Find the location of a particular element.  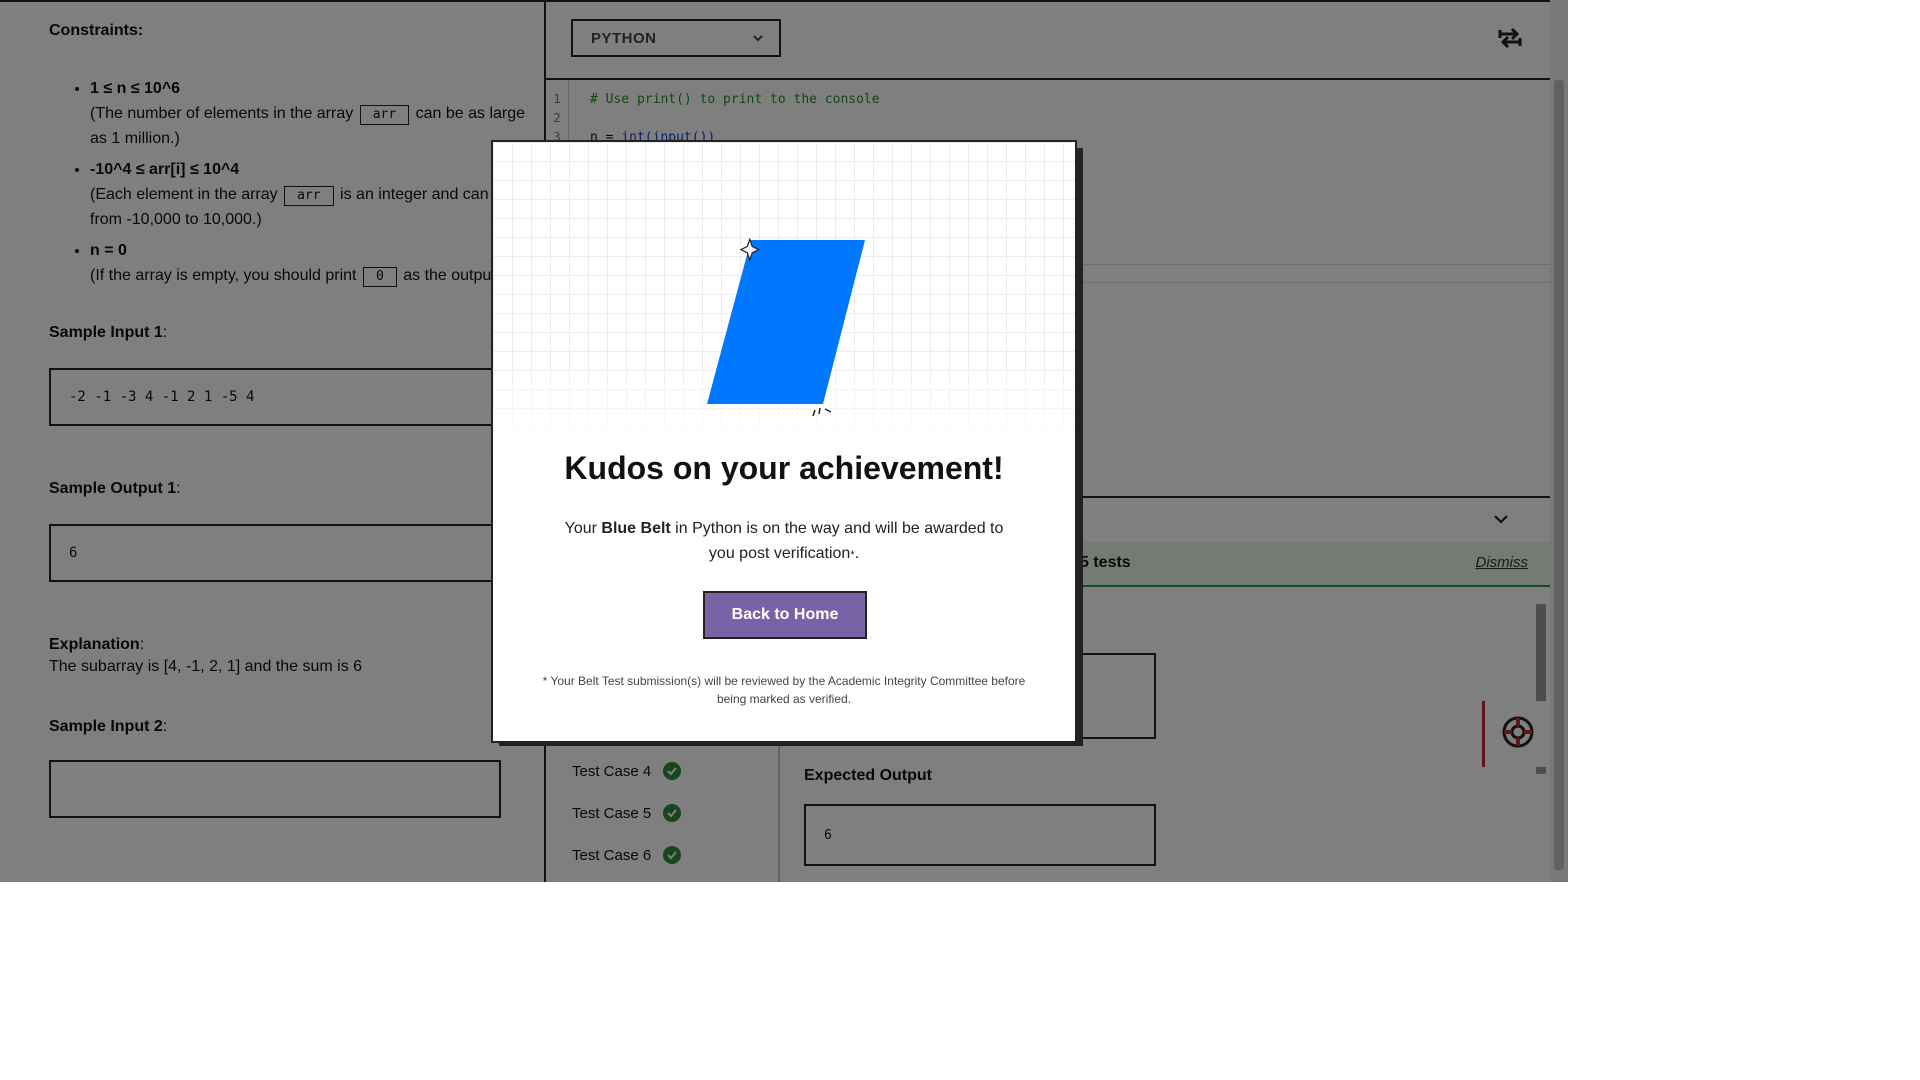

sparkle-lines is located at coordinates (822, 412).